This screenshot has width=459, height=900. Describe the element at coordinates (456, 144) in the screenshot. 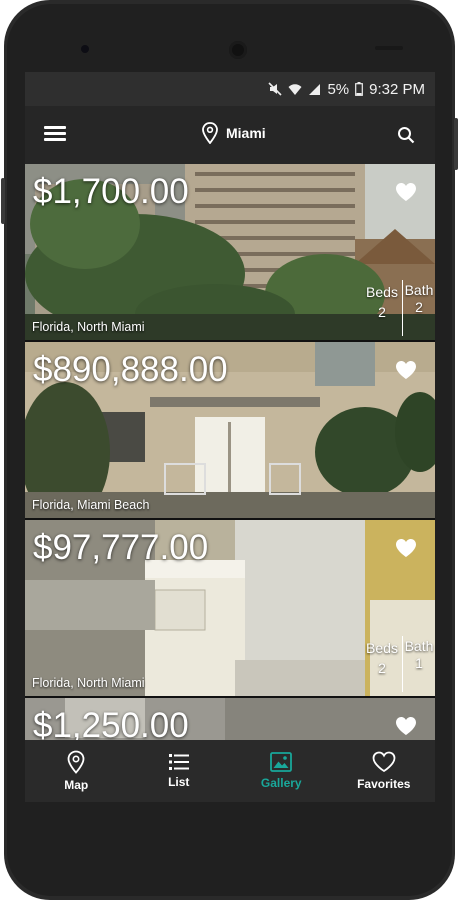

I see `power-button` at that location.